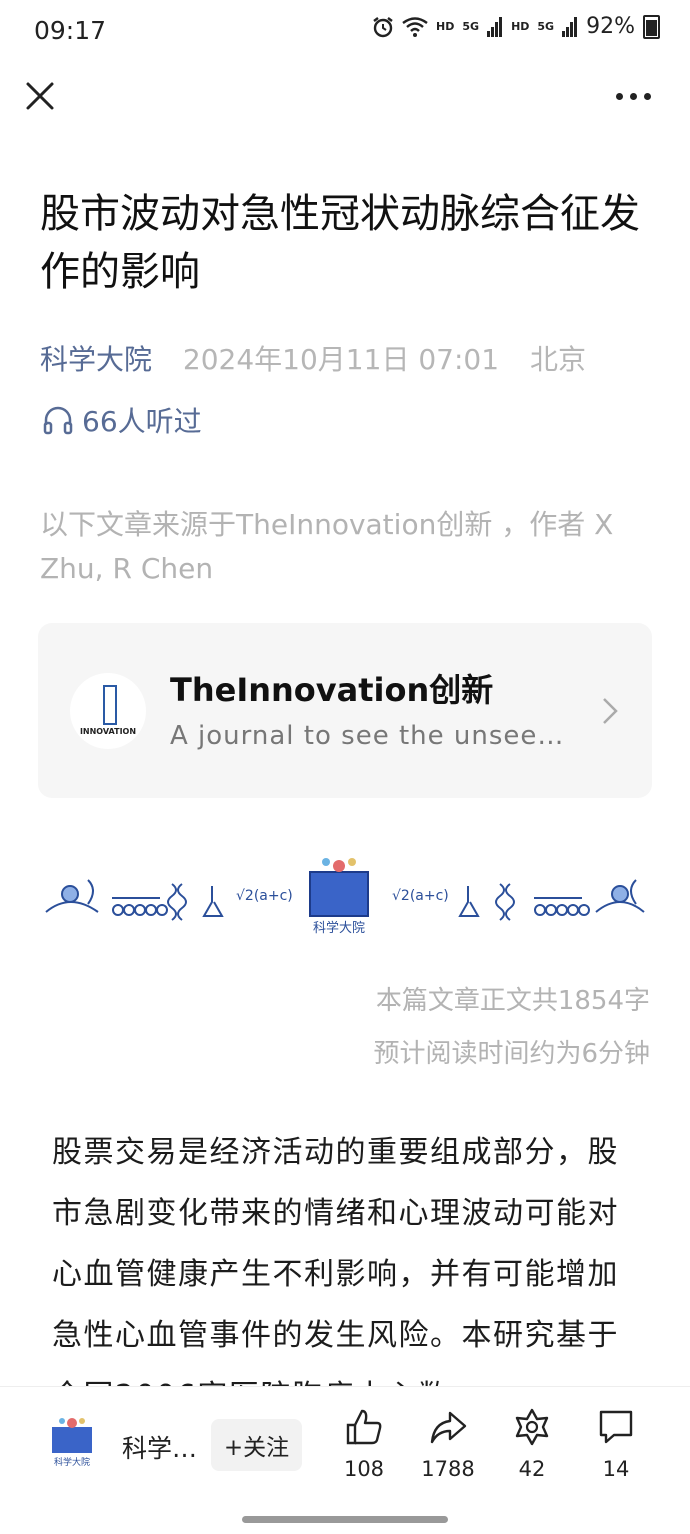 The image size is (690, 1534). Describe the element at coordinates (520, 26) in the screenshot. I see `hd-label-2: HD` at that location.